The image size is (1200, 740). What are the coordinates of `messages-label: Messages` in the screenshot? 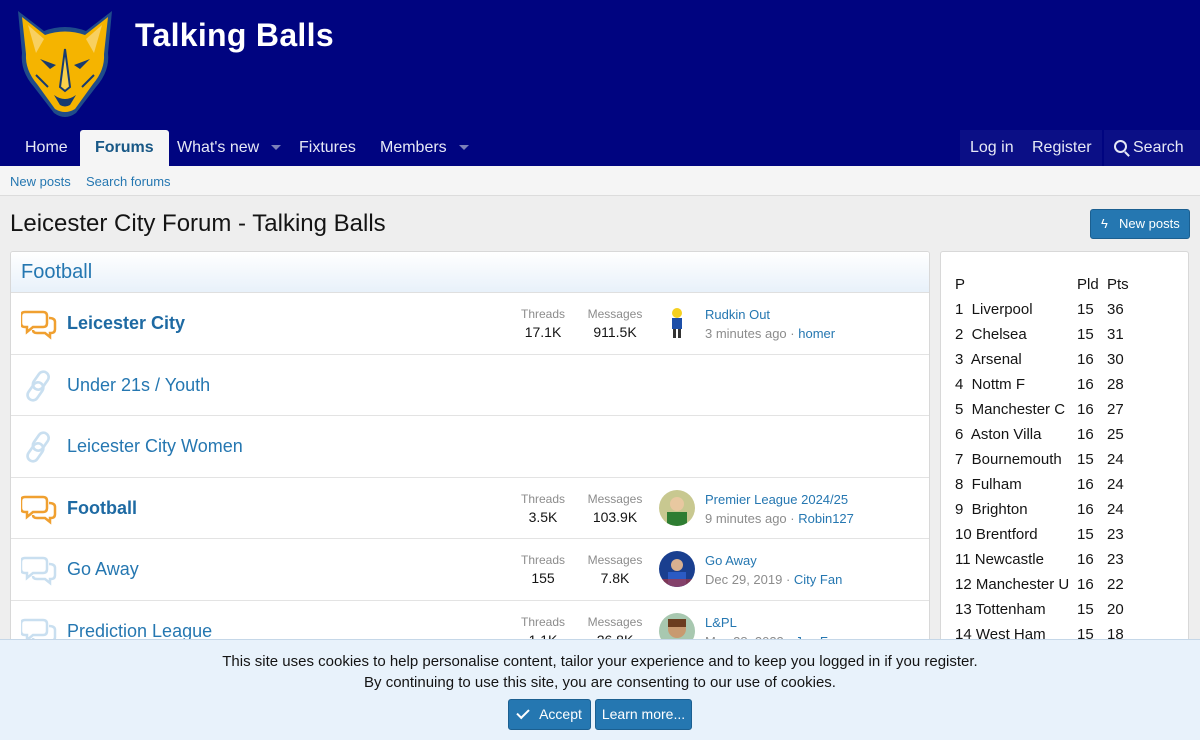 It's located at (615, 560).